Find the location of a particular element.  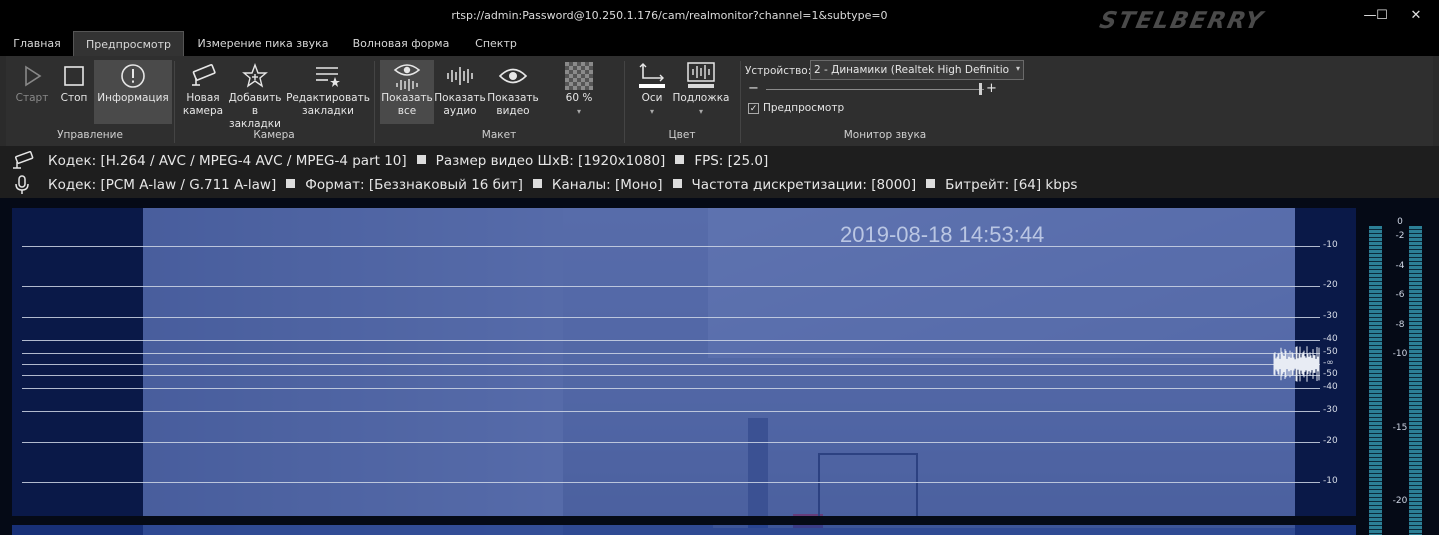

new-camera-button: Новая камера is located at coordinates (203, 92).